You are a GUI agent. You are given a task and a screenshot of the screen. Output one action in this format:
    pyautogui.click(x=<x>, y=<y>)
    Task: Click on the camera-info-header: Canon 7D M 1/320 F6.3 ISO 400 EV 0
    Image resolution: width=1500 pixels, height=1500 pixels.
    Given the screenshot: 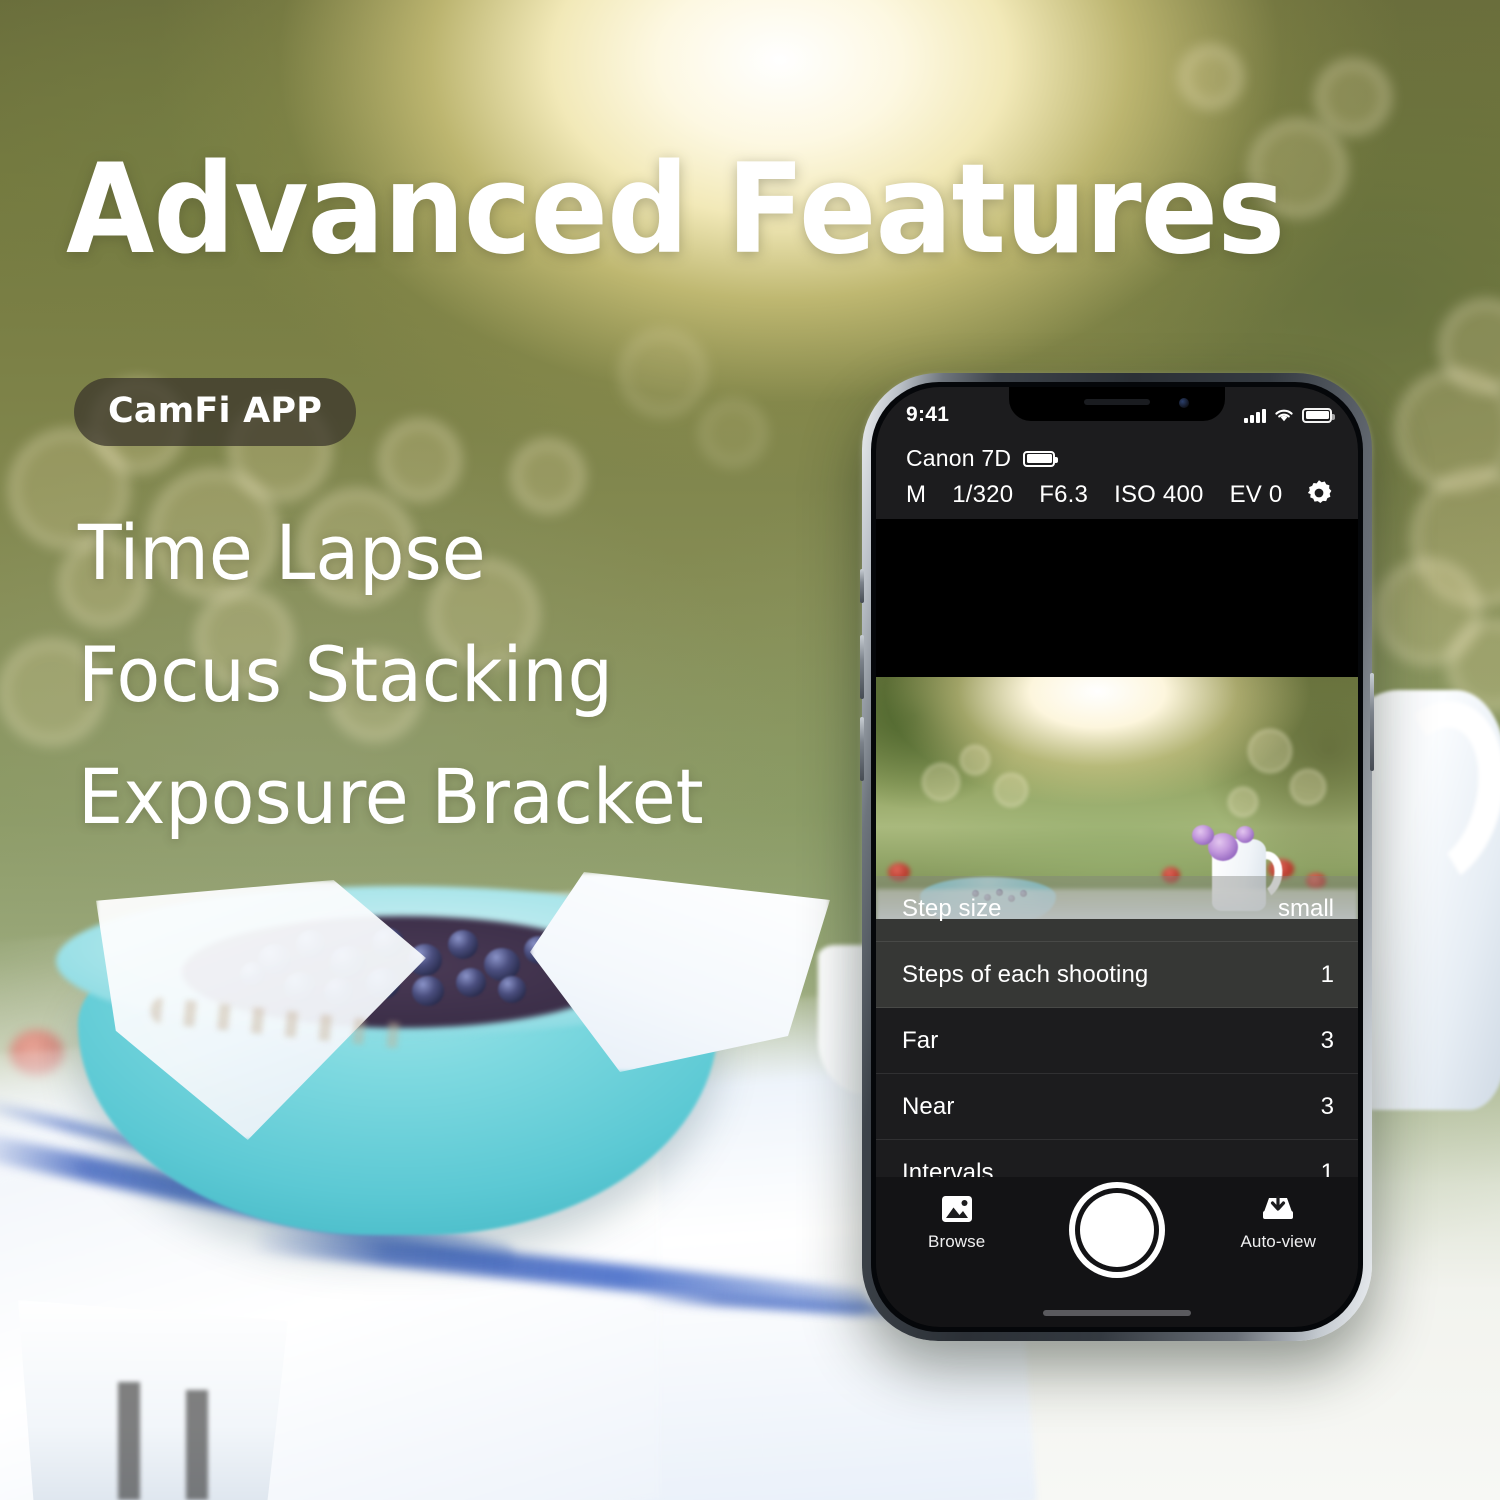 What is the action you would take?
    pyautogui.click(x=1117, y=478)
    